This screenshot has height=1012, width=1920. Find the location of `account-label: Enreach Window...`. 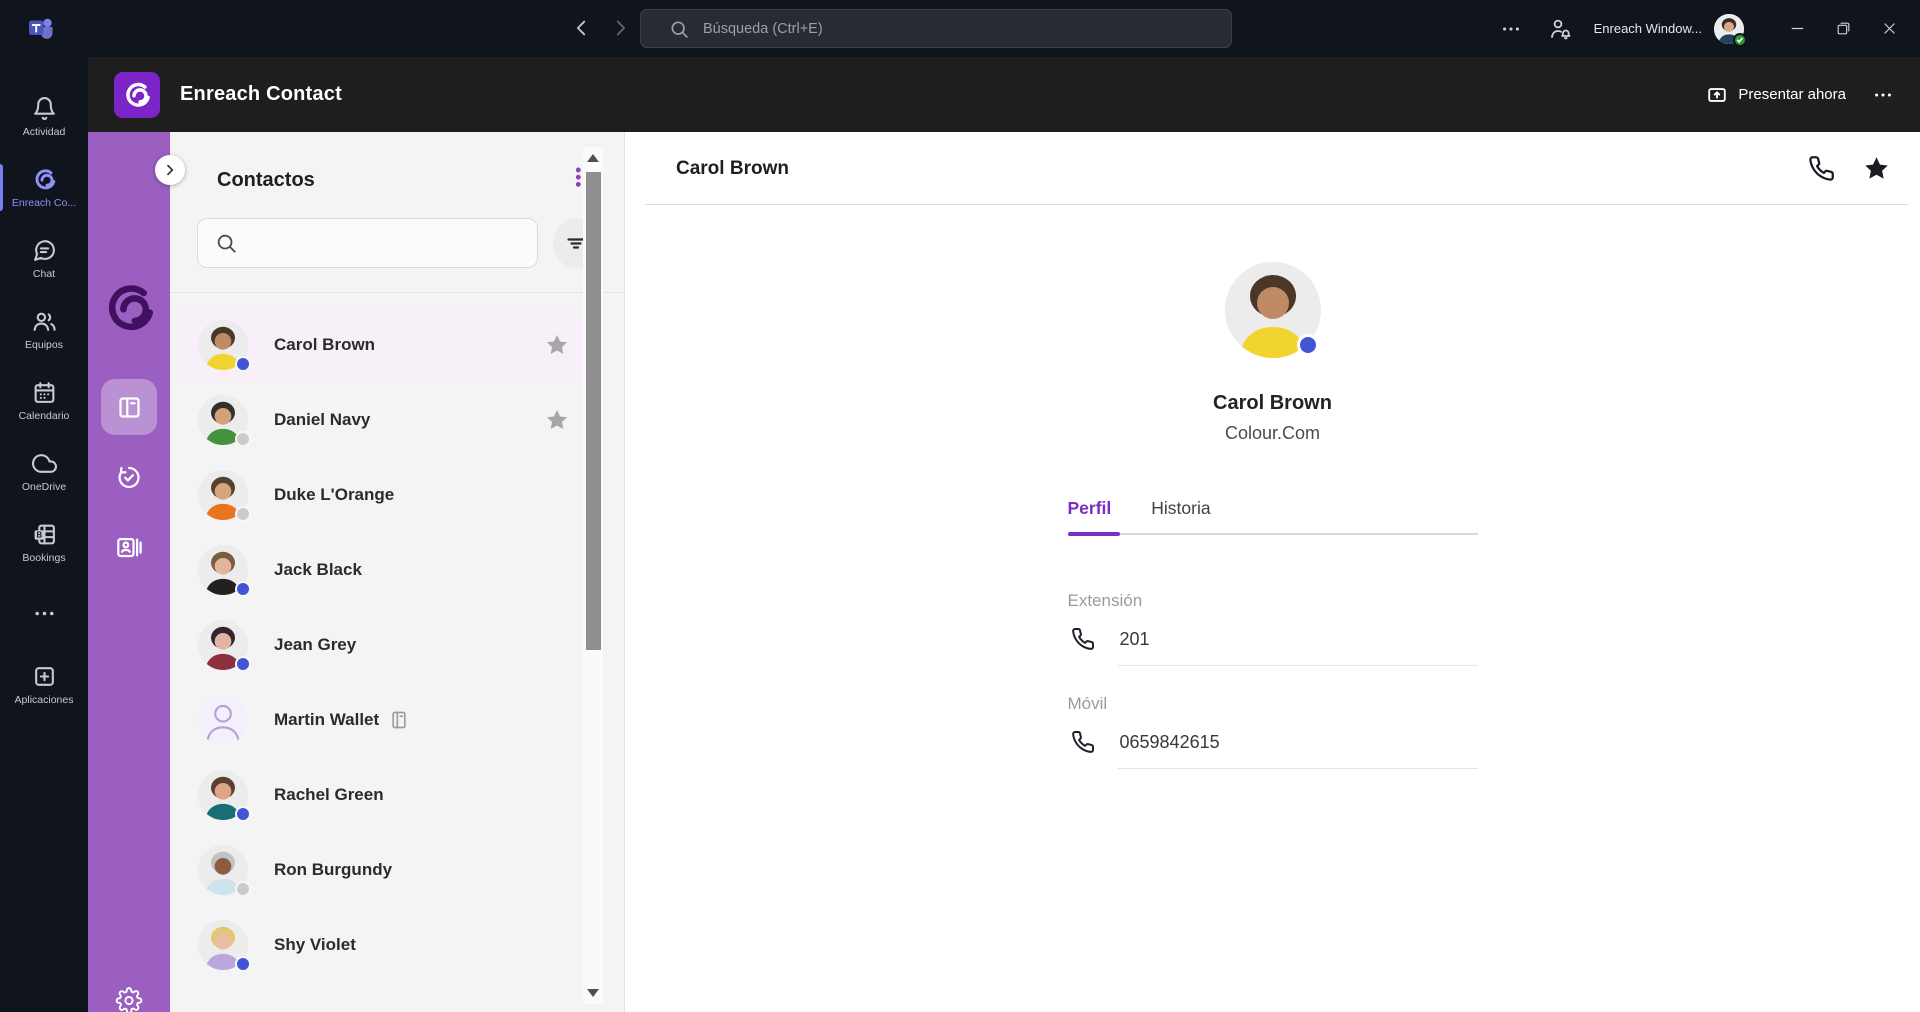

account-label: Enreach Window... is located at coordinates (1648, 28).